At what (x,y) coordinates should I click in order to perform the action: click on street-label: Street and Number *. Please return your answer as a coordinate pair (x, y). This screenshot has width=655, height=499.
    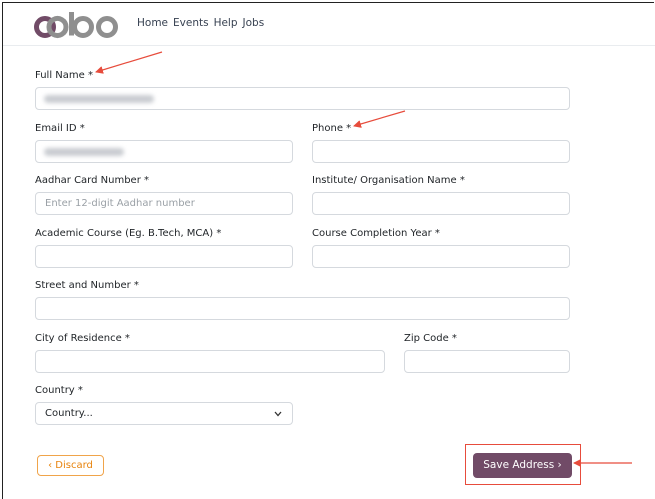
    Looking at the image, I should click on (87, 285).